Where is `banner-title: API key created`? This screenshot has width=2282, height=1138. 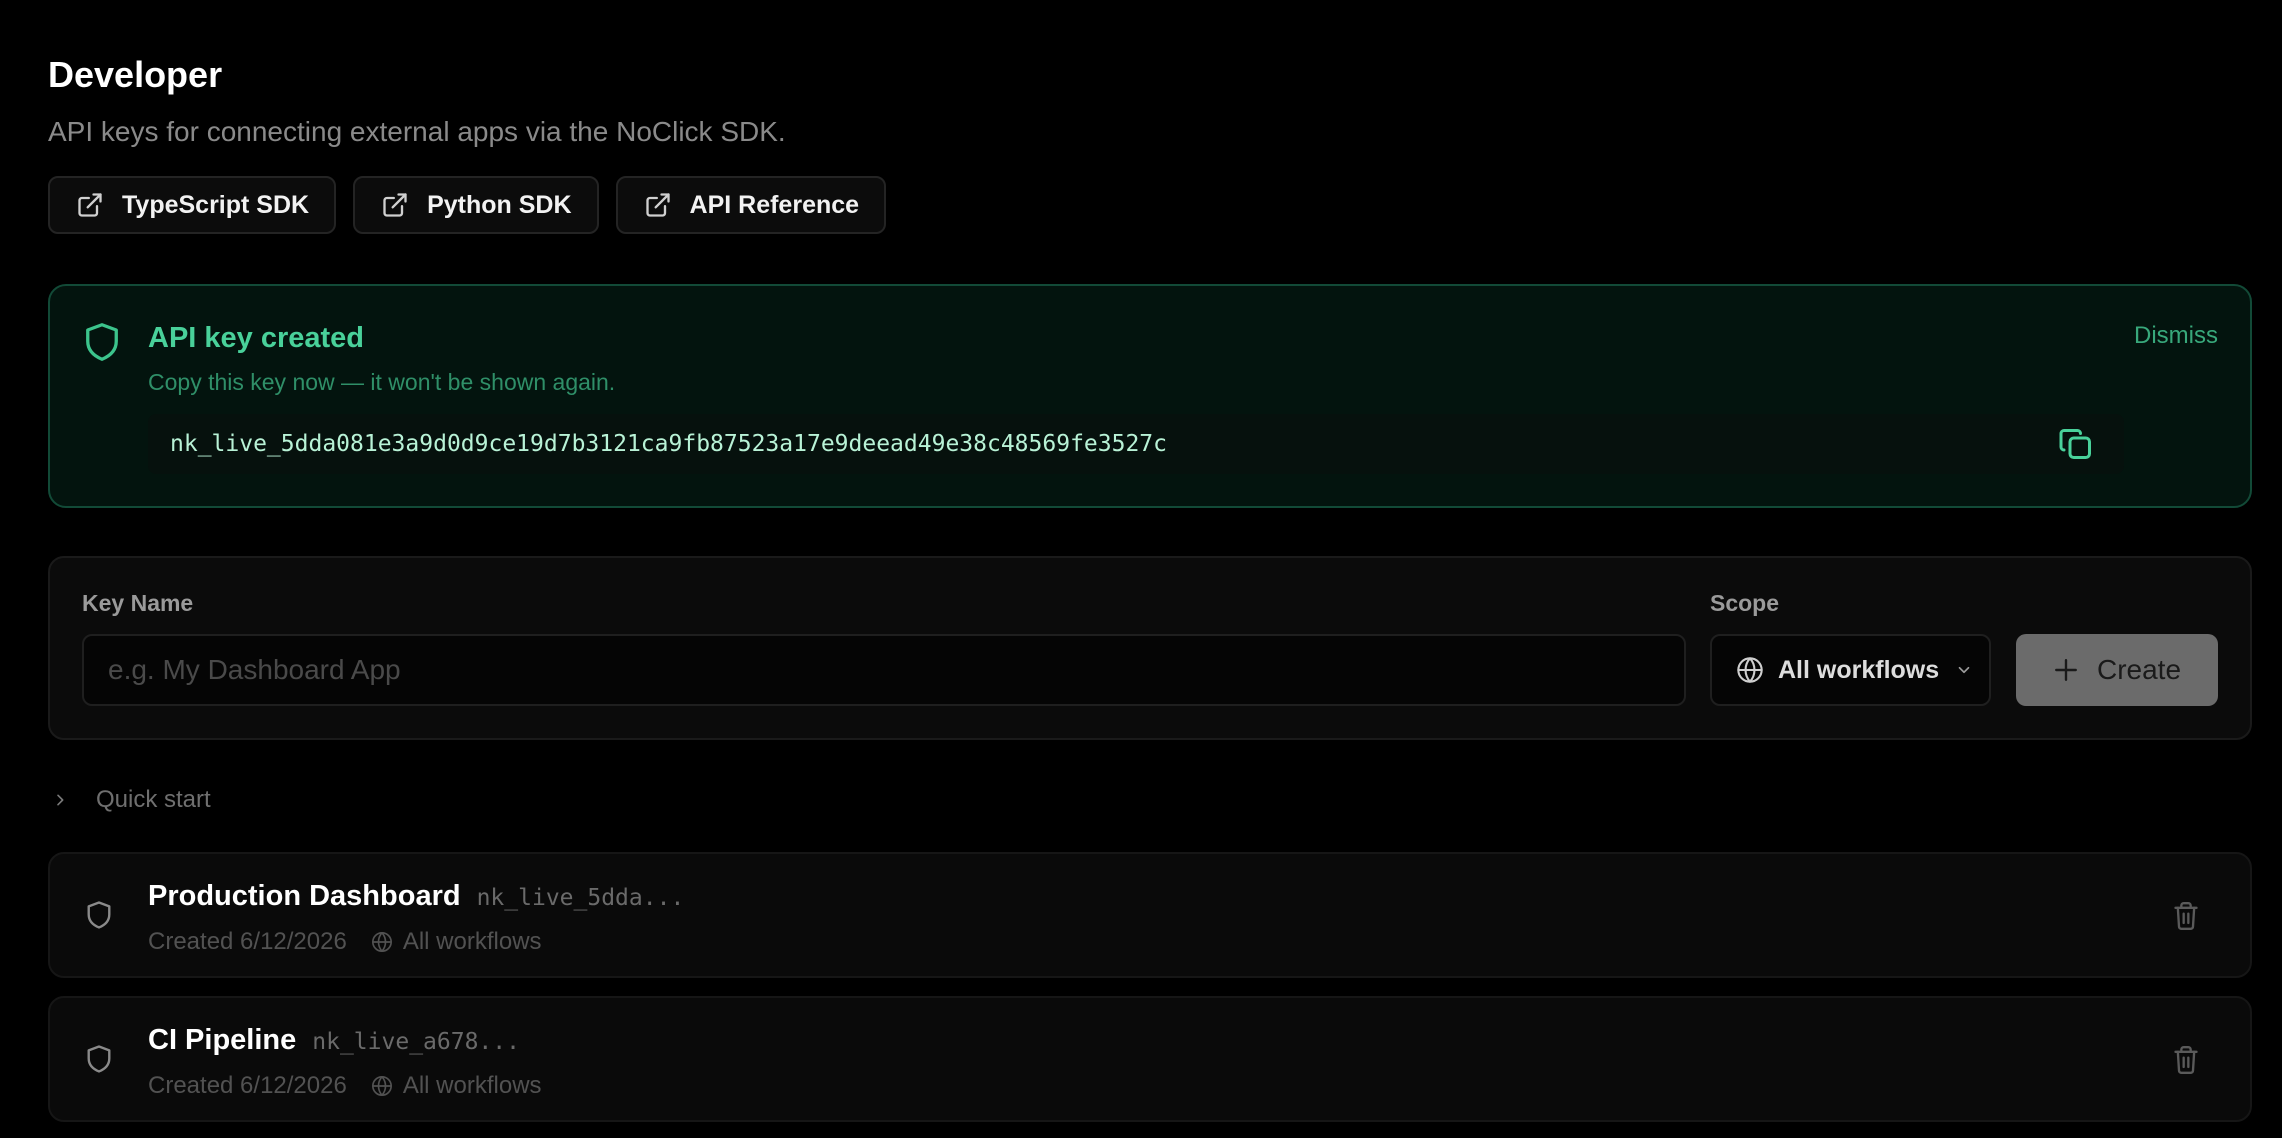 banner-title: API key created is located at coordinates (256, 338).